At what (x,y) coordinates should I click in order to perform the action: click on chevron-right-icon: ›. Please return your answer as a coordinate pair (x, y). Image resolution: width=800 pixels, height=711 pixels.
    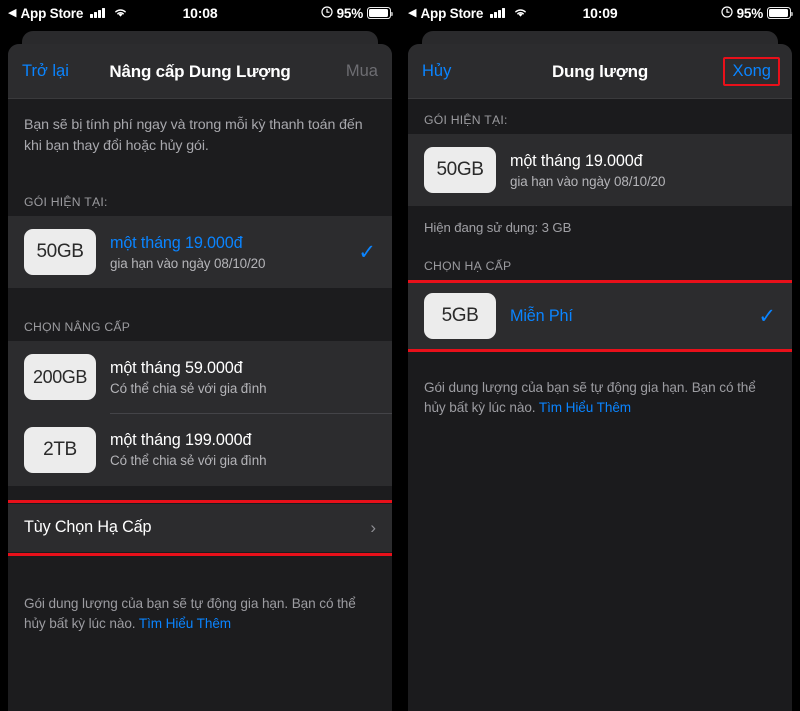
    Looking at the image, I should click on (373, 527).